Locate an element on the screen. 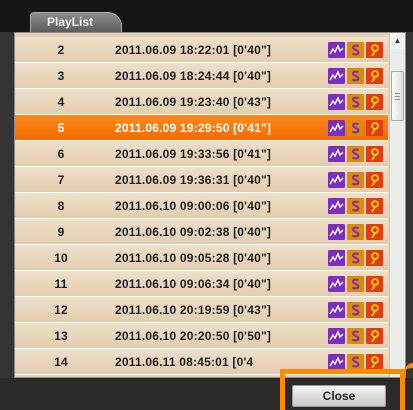 This screenshot has height=410, width=413. list-item: 2 2011.06.09 18:22:01 [0'40"] is located at coordinates (201, 50).